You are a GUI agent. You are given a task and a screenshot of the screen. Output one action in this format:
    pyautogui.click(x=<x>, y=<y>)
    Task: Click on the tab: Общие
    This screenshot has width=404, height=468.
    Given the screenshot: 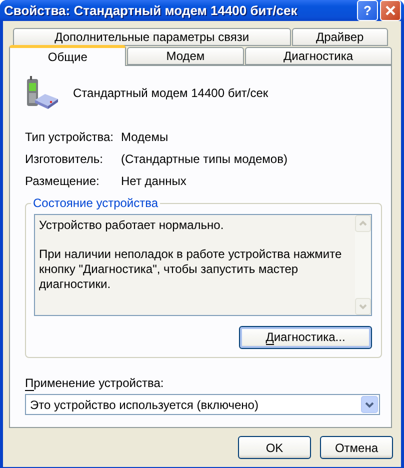 What is the action you would take?
    pyautogui.click(x=67, y=55)
    